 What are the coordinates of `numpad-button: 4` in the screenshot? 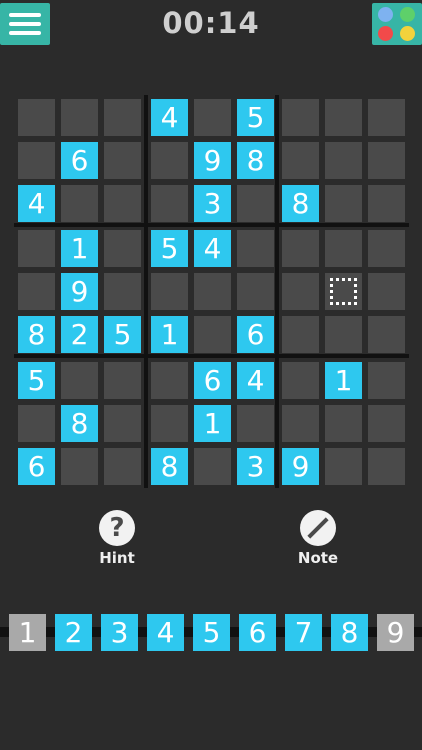 It's located at (165, 632).